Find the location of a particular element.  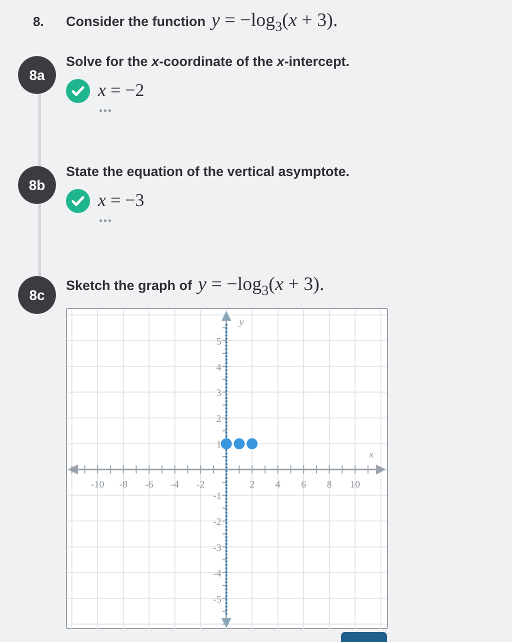

answer-value: x = −3 is located at coordinates (121, 201).